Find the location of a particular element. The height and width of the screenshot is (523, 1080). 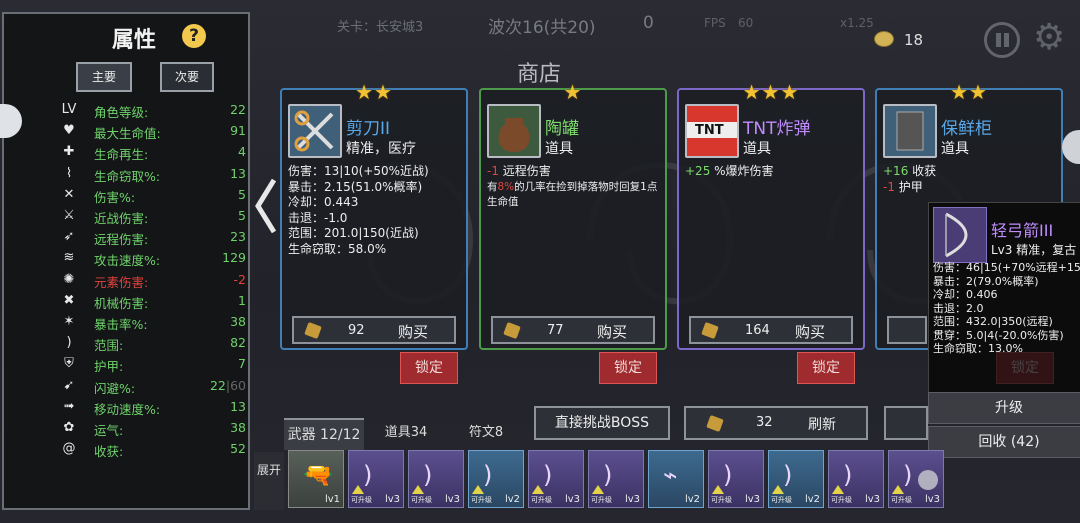

stat-number: 7 is located at coordinates (242, 364).